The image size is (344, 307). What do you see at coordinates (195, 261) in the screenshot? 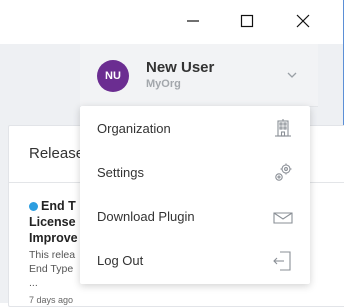
I see `menu-item-log-out: Log Out` at bounding box center [195, 261].